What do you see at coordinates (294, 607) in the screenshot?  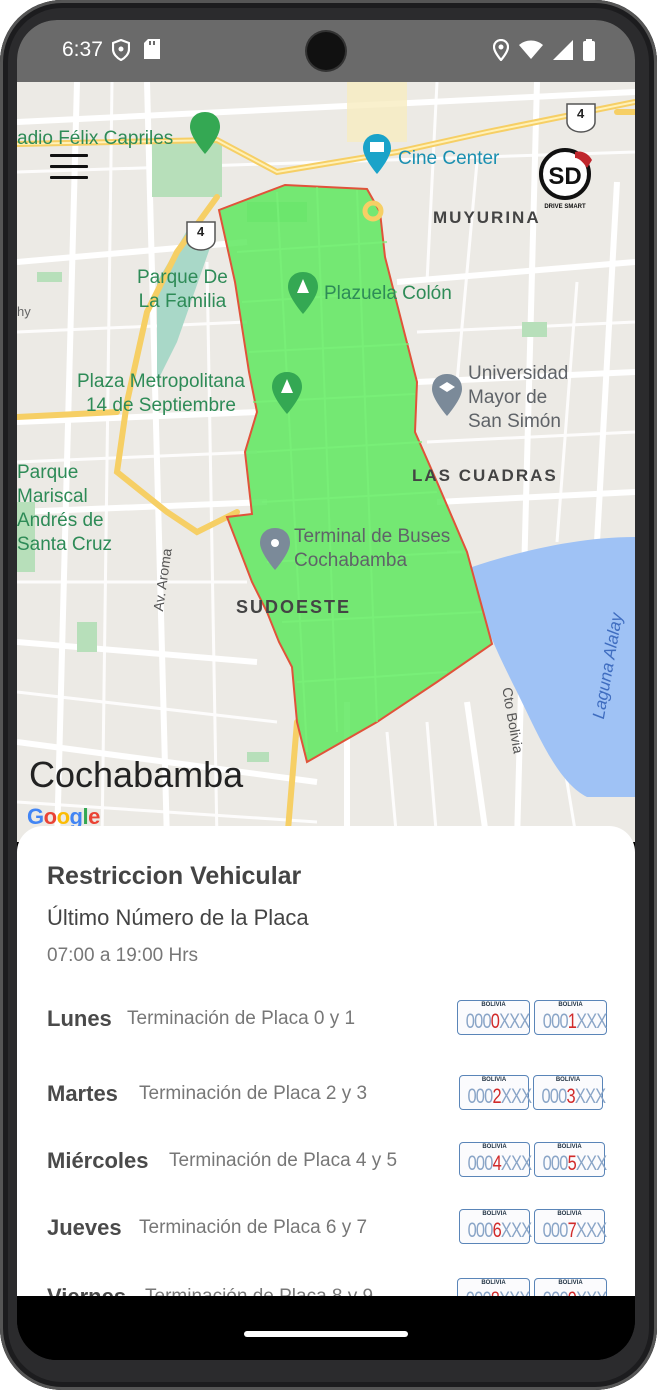 I see `map-label-sudoeste: SUDOESTE` at bounding box center [294, 607].